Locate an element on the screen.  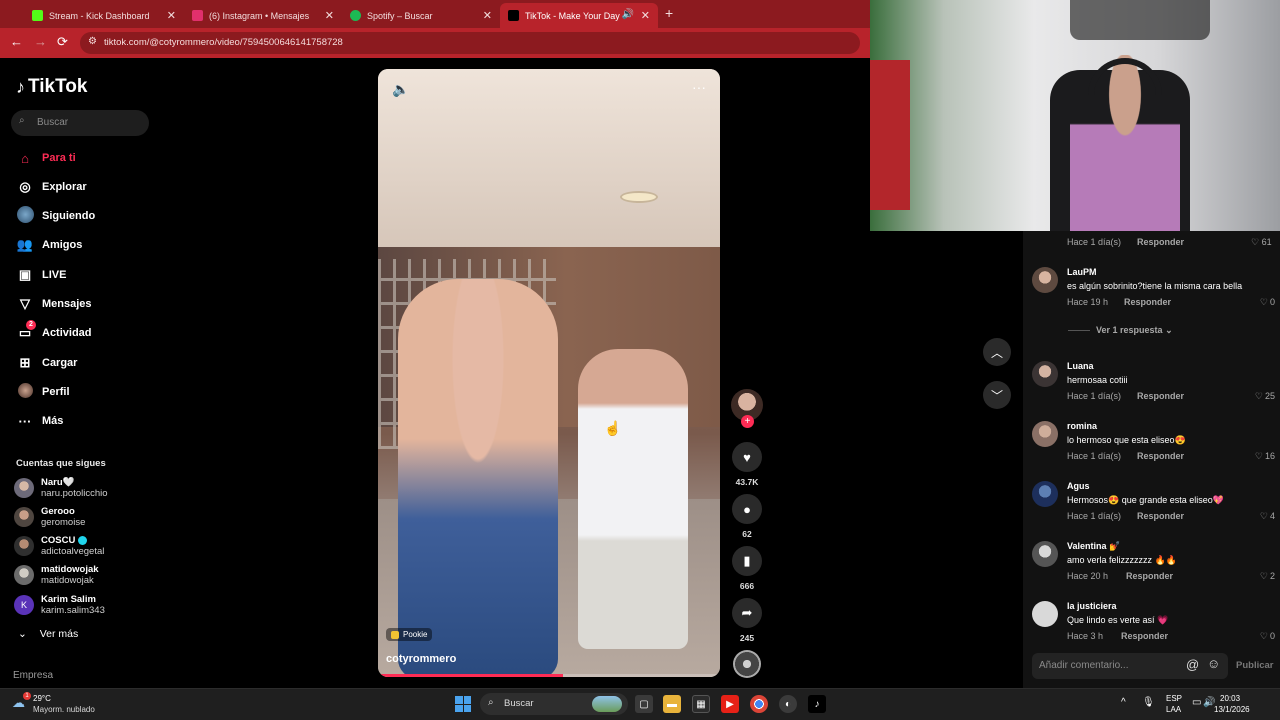
tiktok-app-icon: ♪ is located at coordinates (817, 704).